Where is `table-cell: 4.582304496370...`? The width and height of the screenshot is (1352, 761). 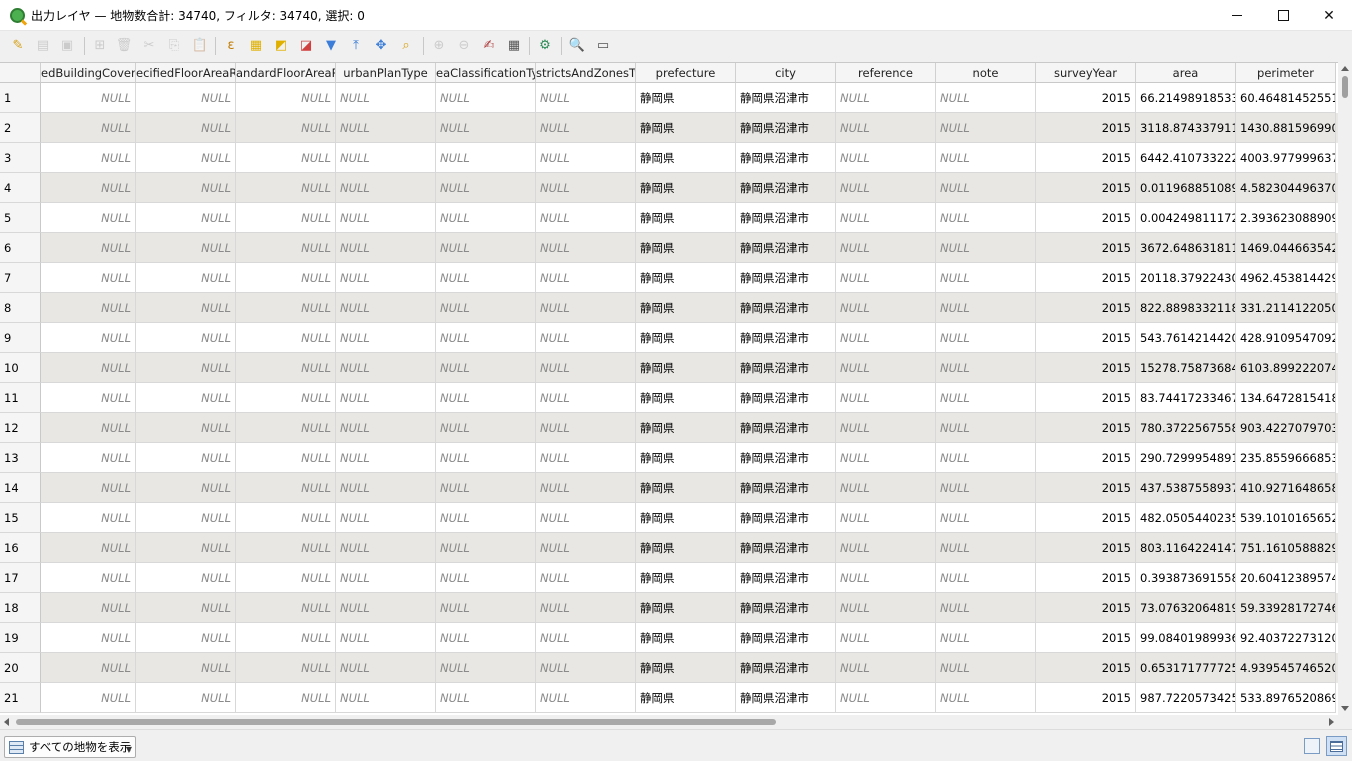 table-cell: 4.582304496370... is located at coordinates (1286, 188).